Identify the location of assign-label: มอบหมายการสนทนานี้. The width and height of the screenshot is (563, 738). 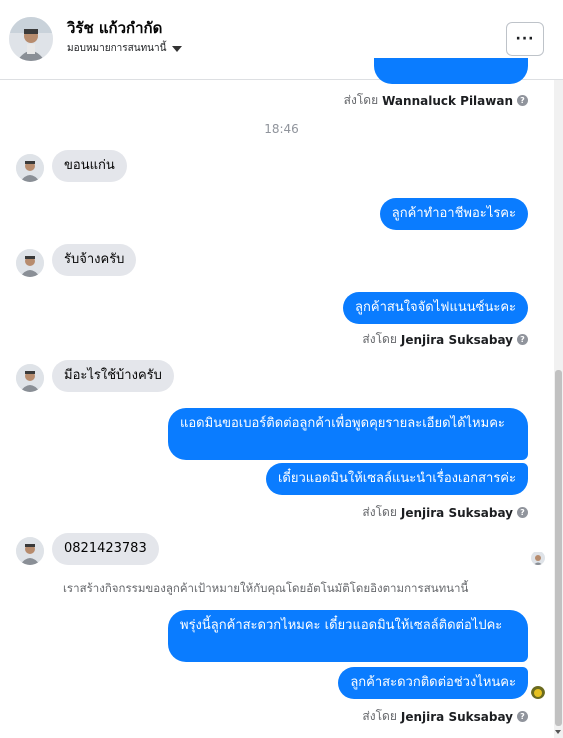
(117, 48).